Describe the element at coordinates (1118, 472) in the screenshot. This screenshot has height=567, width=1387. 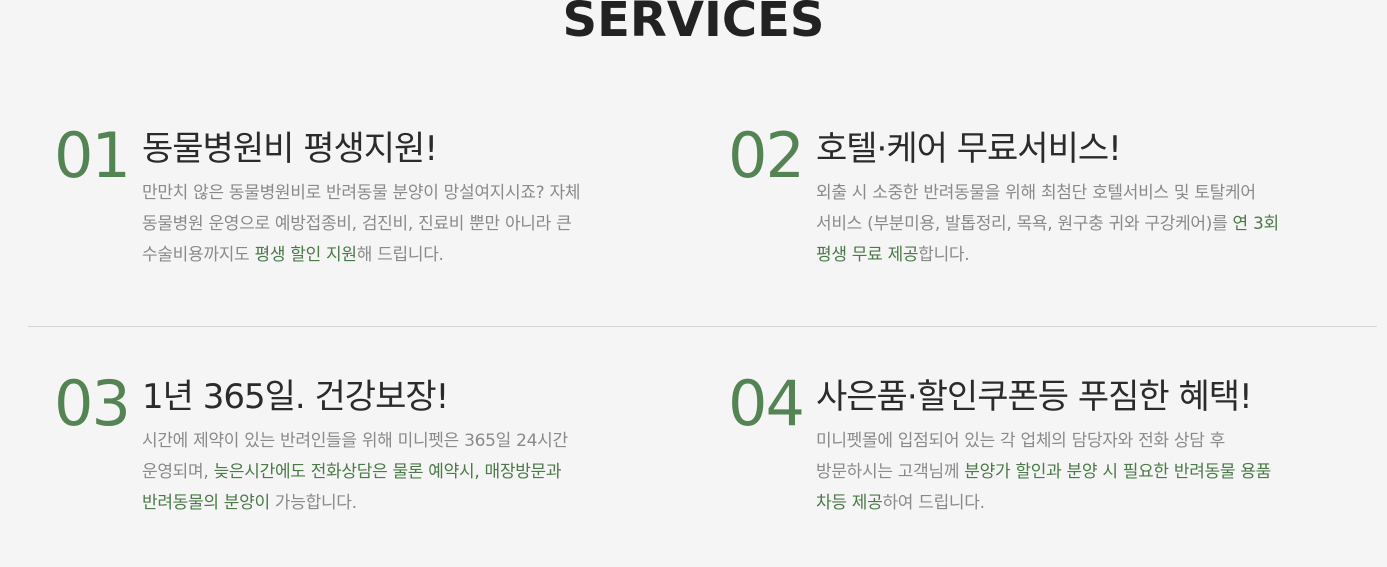
I see `highlight-text: 분양가 할인과 분양 시 필요한 반려동물 용품` at that location.